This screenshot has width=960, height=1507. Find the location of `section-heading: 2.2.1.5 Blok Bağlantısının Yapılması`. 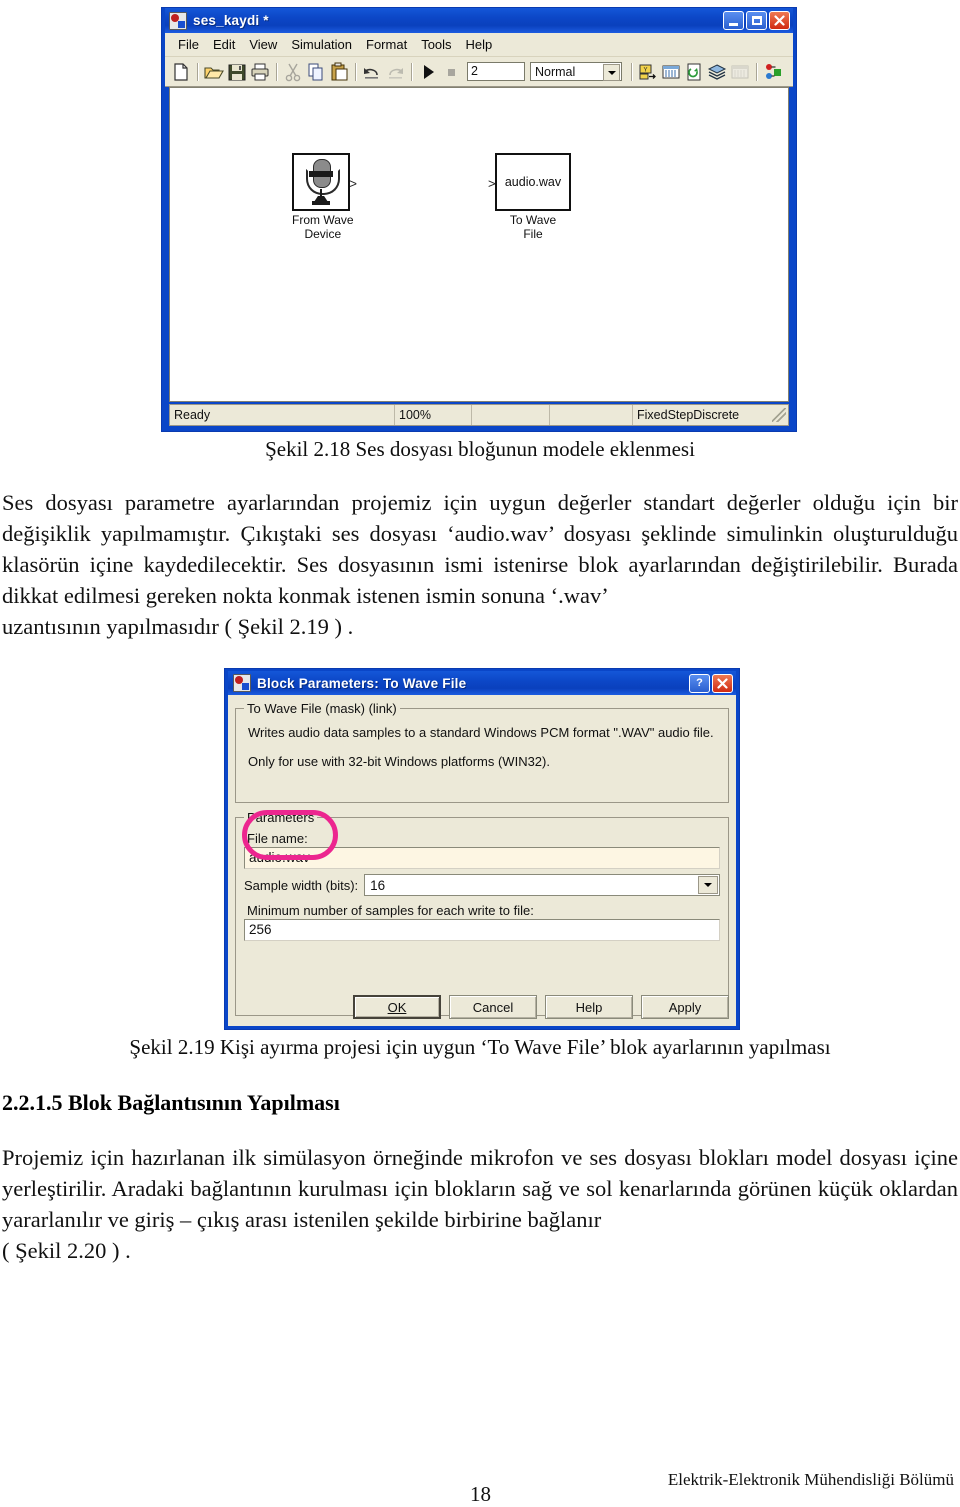

section-heading: 2.2.1.5 Blok Bağlantısının Yapılması is located at coordinates (171, 1102).